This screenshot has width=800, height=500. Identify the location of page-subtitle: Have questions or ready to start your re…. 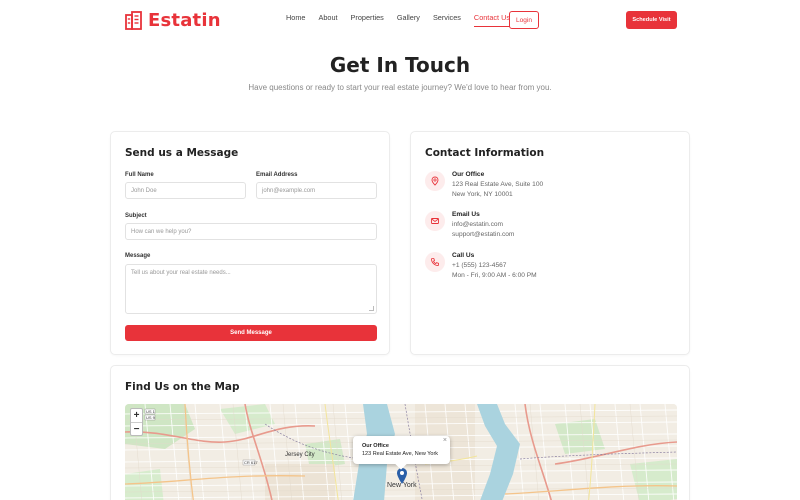
(400, 87).